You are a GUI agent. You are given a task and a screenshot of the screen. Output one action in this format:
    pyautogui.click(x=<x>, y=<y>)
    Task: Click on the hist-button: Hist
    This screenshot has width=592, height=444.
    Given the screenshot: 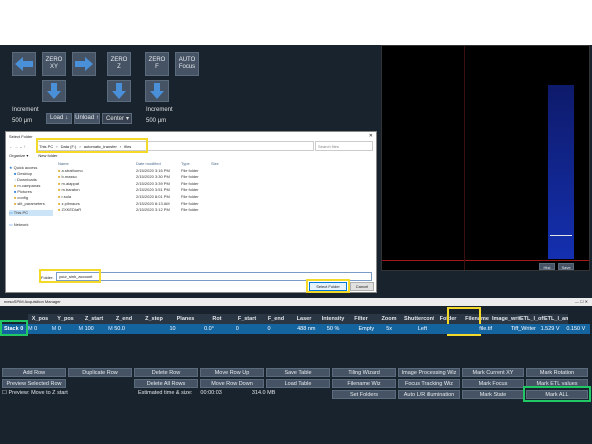 What is the action you would take?
    pyautogui.click(x=547, y=266)
    